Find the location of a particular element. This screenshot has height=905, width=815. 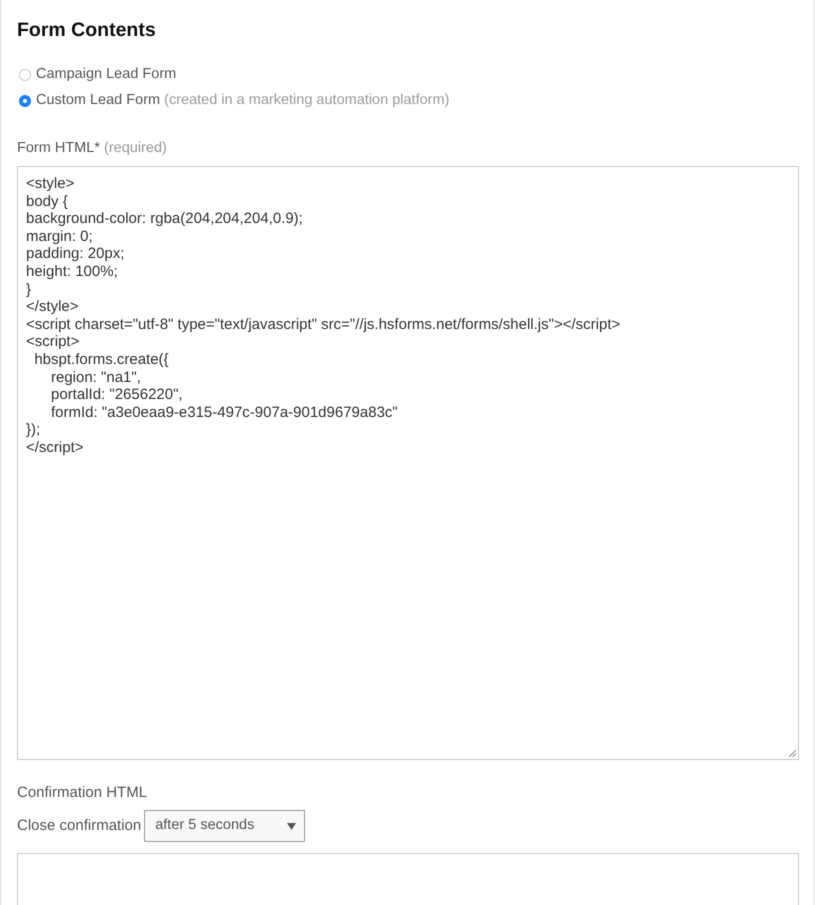

field-label: Confirmation HTML is located at coordinates (82, 793).